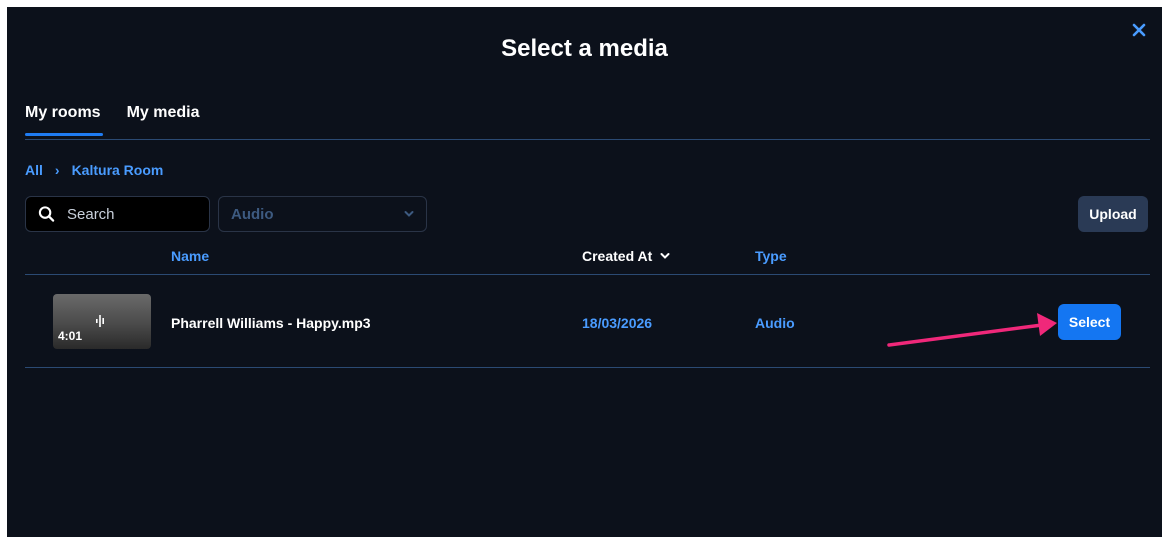  I want to click on media-duration: 4:01, so click(70, 336).